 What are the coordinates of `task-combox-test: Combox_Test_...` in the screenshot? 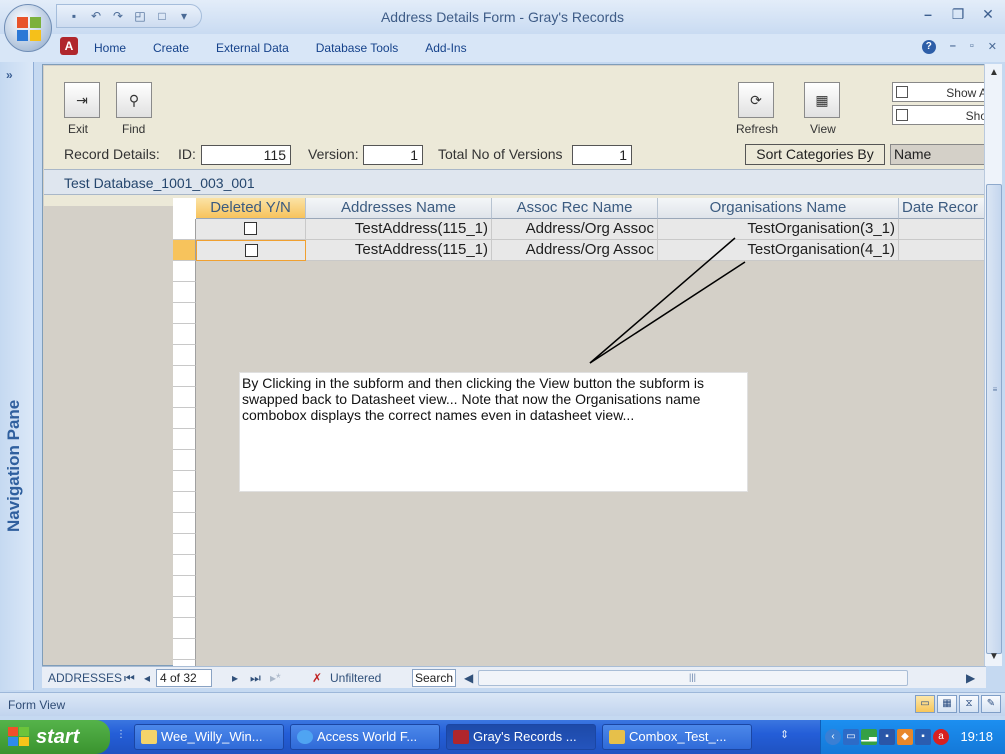 It's located at (677, 737).